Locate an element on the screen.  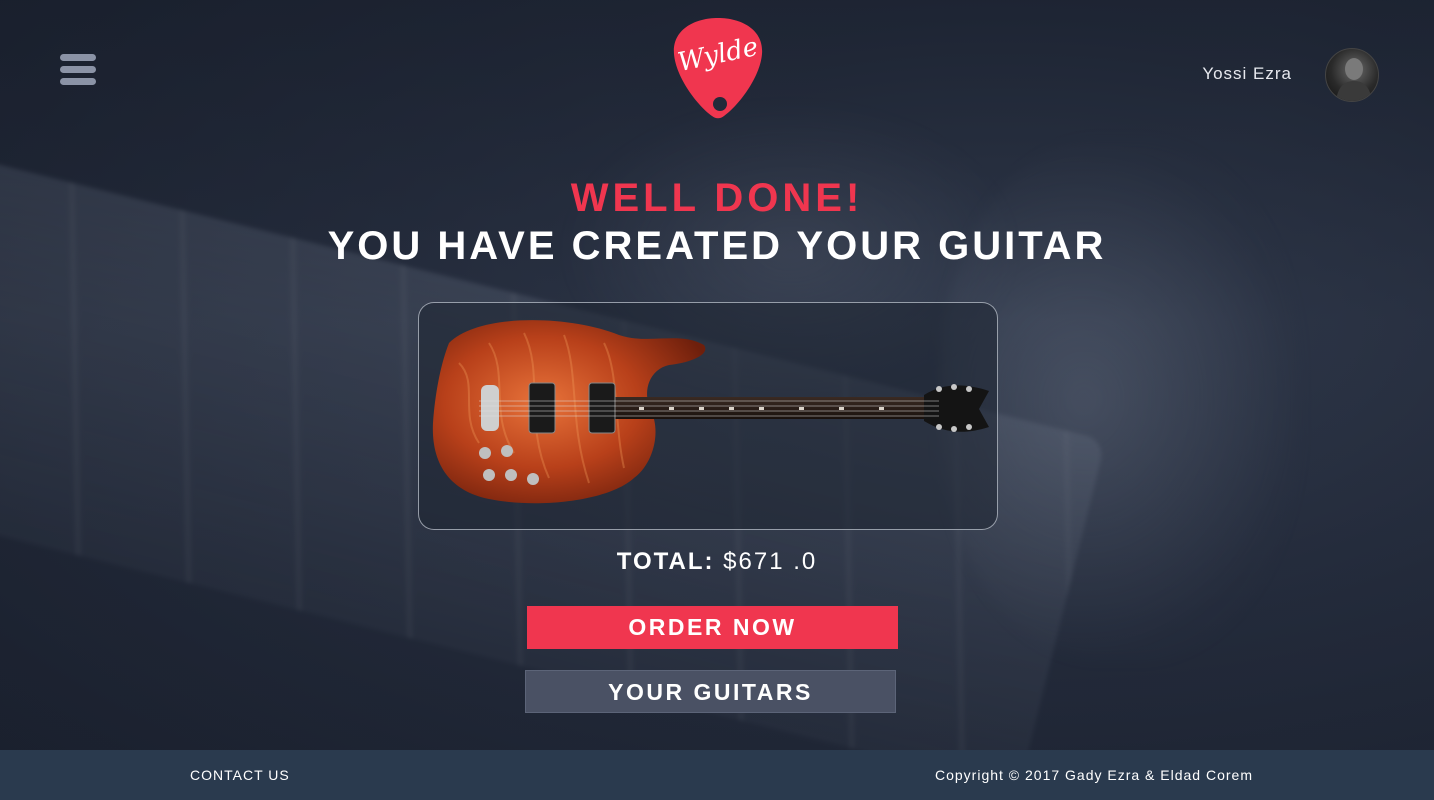
title-well-done: WELL DONE! is located at coordinates (717, 198).